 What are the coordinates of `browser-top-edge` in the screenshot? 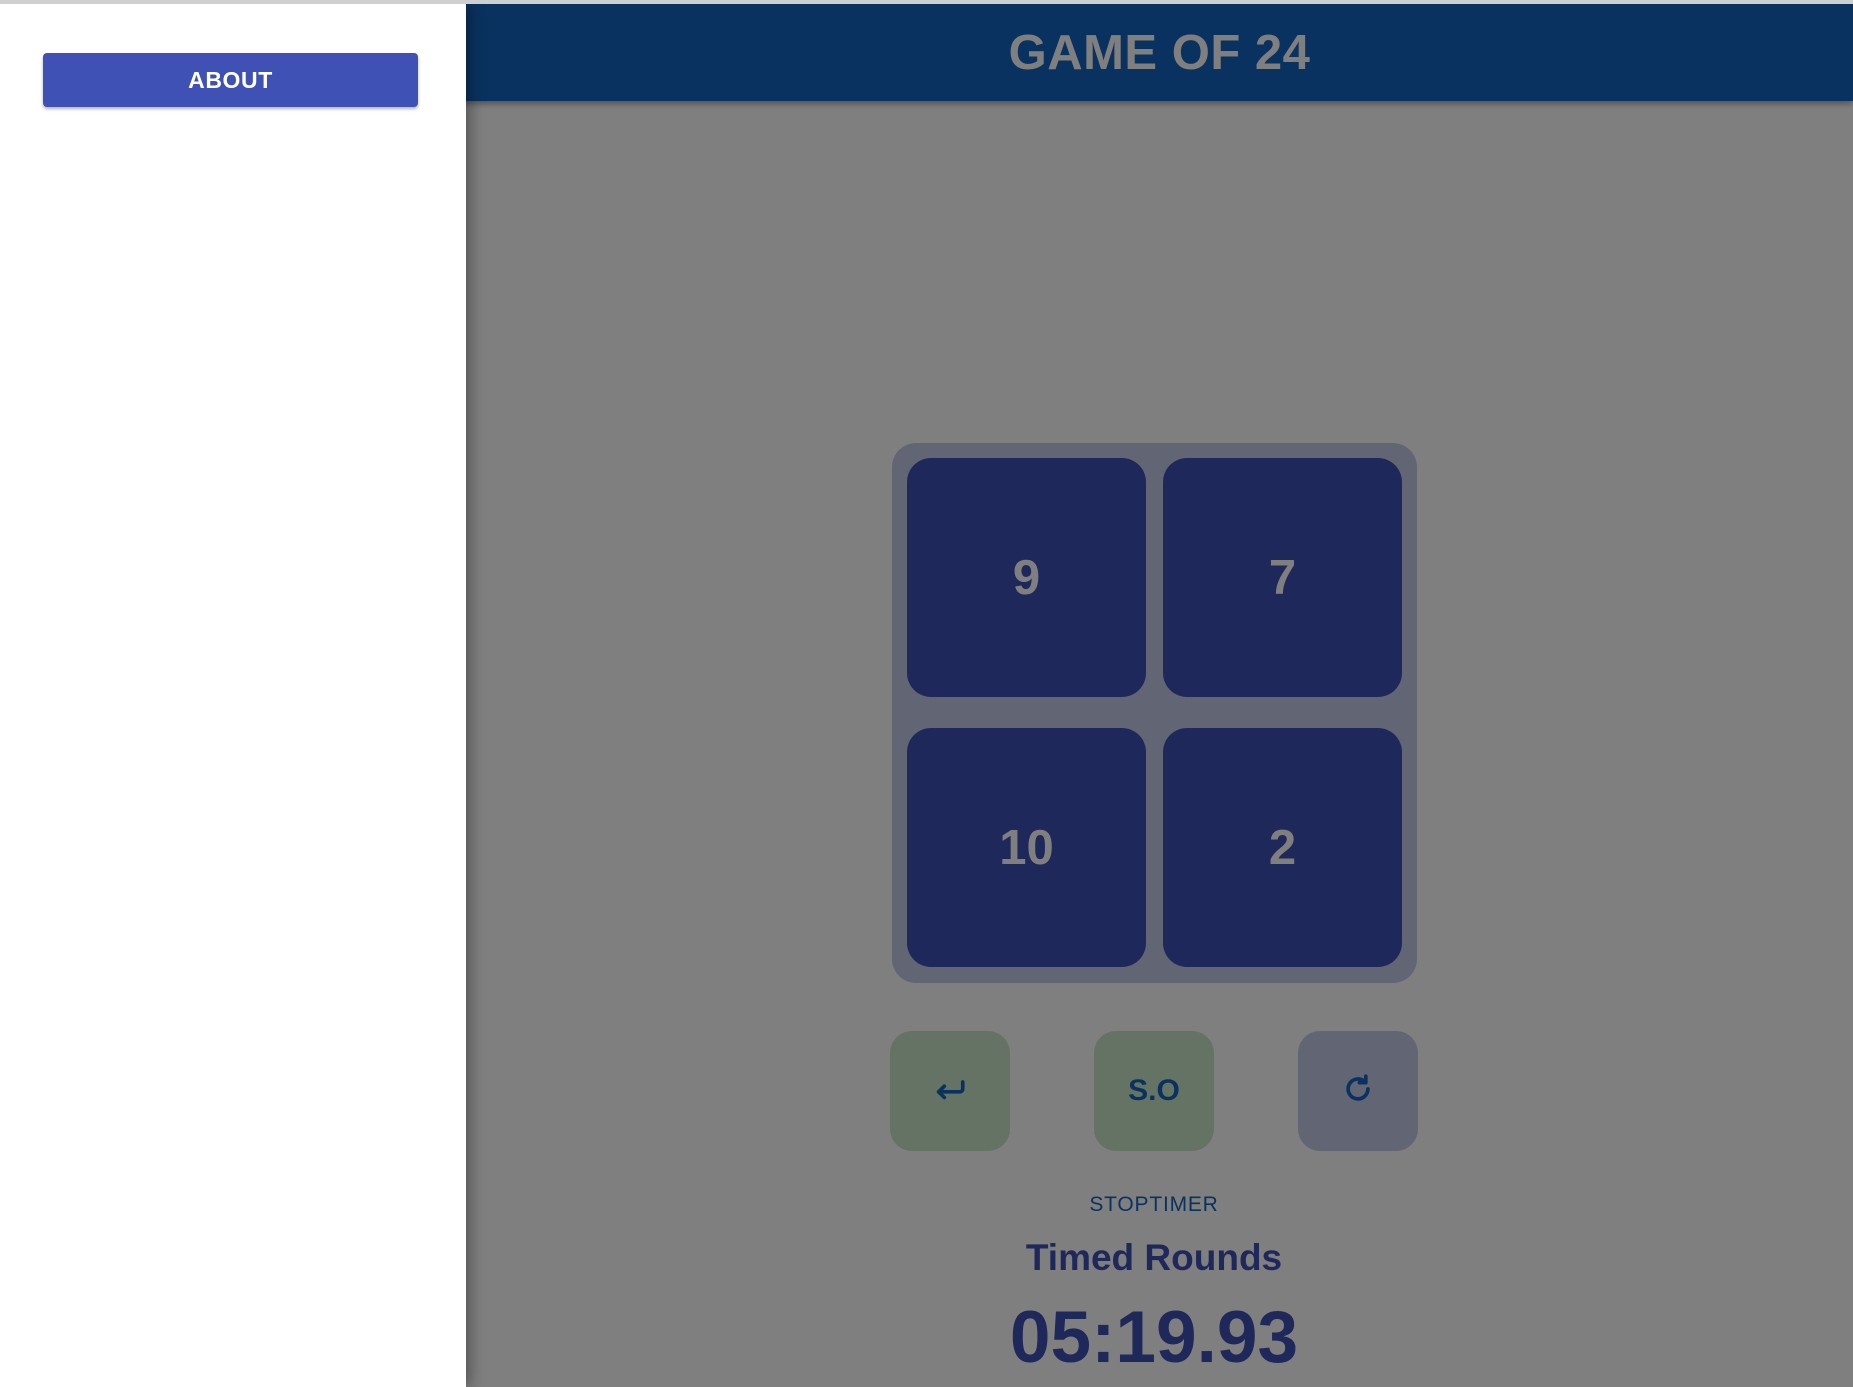 It's located at (926, 2).